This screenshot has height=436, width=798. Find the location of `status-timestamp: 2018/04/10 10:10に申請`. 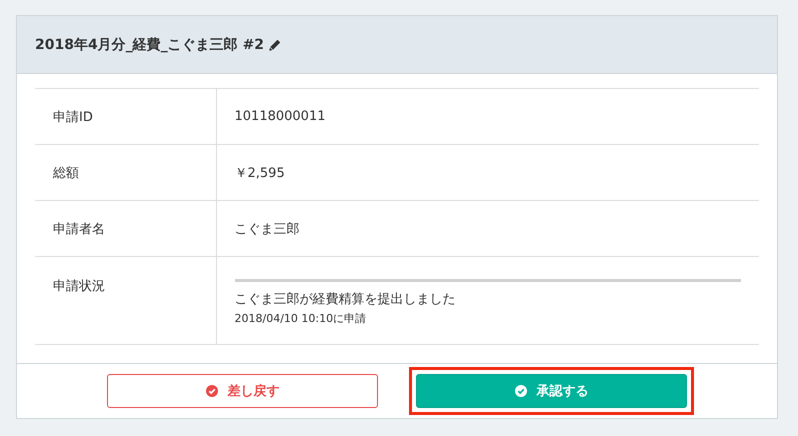

status-timestamp: 2018/04/10 10:10に申請 is located at coordinates (301, 318).